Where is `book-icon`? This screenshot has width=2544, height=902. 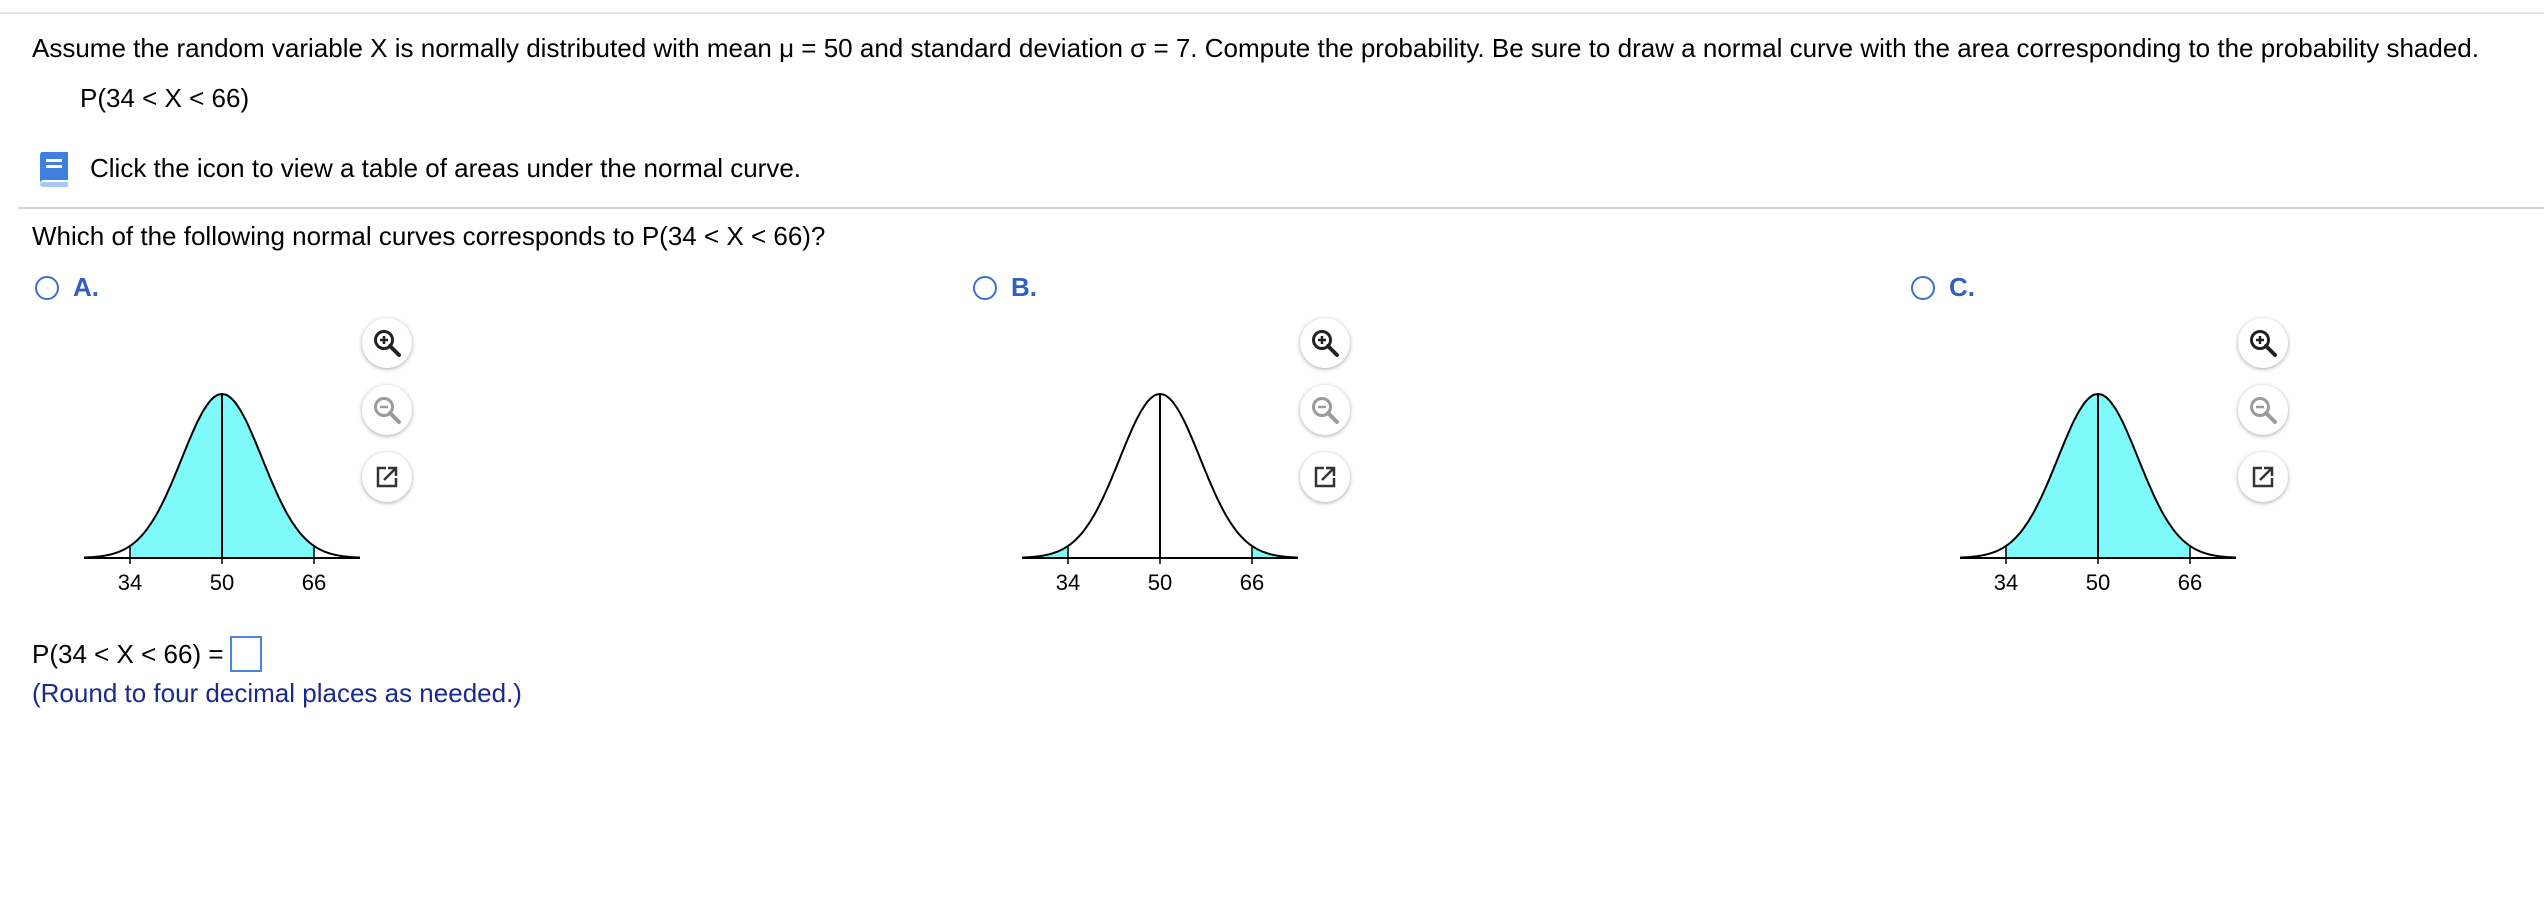 book-icon is located at coordinates (54, 168).